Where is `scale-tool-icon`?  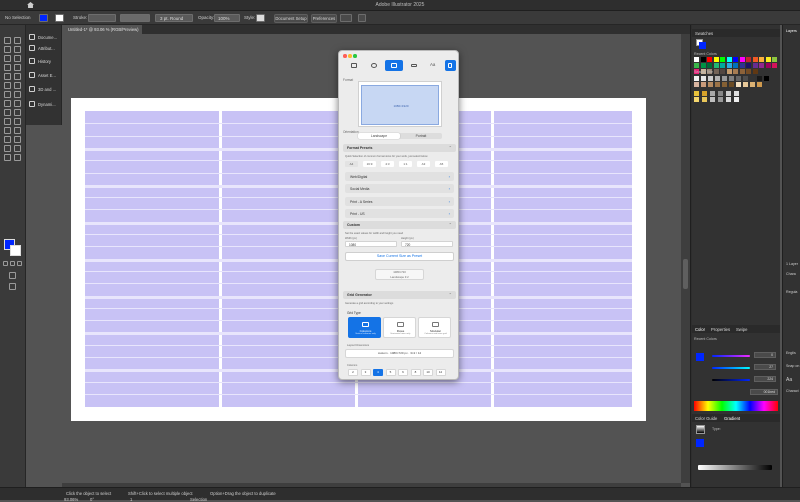
scale-tool-icon is located at coordinates (17, 94).